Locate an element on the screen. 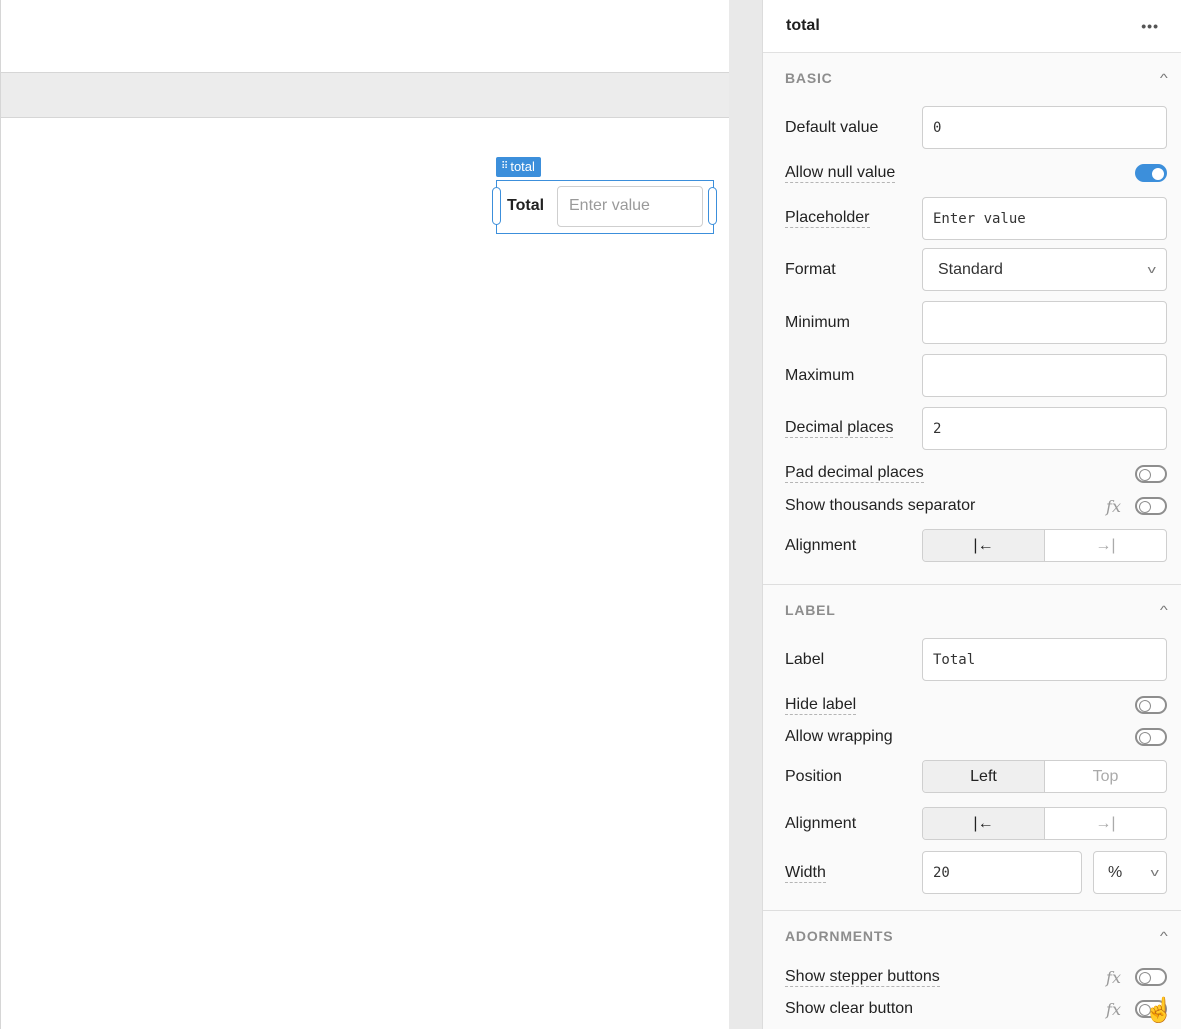 The height and width of the screenshot is (1029, 1181). component-tag: ⠿ total is located at coordinates (518, 167).